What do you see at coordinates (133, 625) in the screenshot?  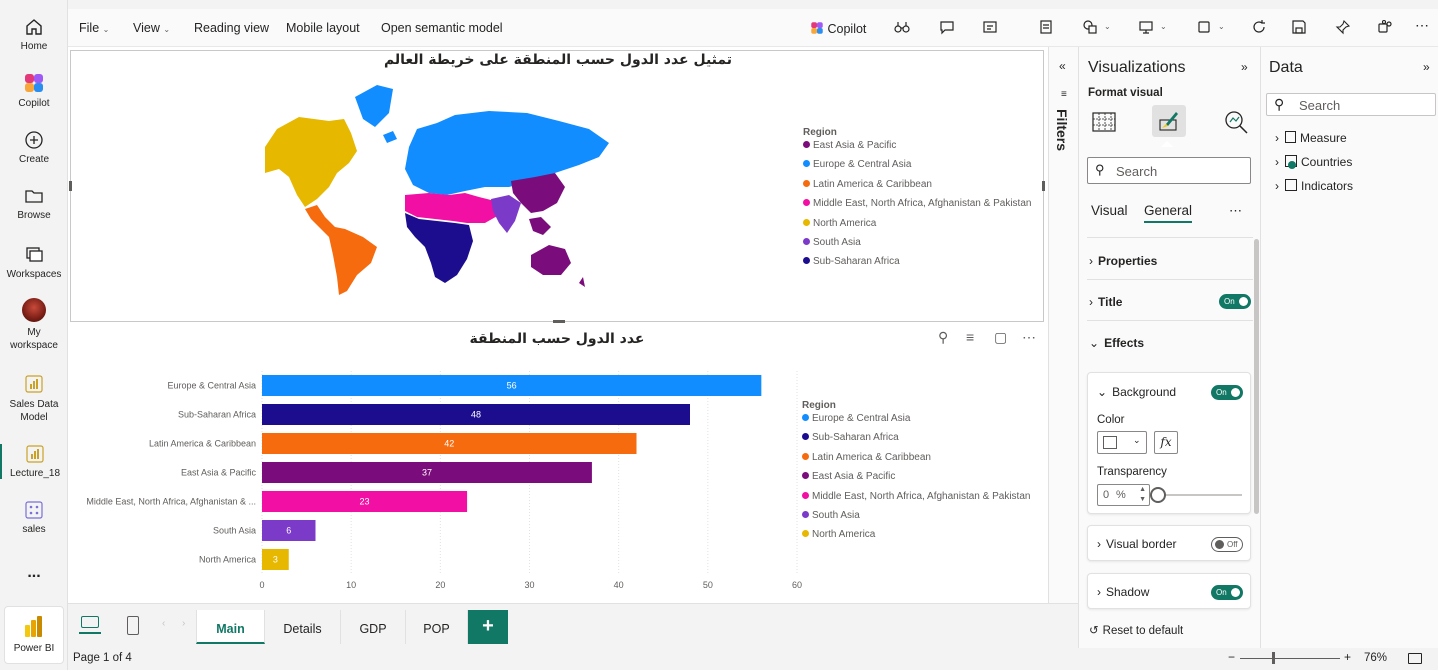 I see `mobile-layout-icon` at bounding box center [133, 625].